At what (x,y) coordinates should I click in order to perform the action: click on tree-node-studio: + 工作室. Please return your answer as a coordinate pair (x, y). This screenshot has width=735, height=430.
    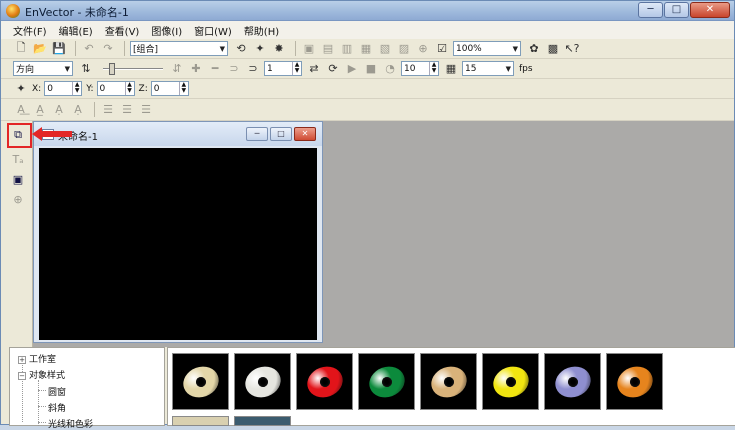
    Looking at the image, I should click on (37, 358).